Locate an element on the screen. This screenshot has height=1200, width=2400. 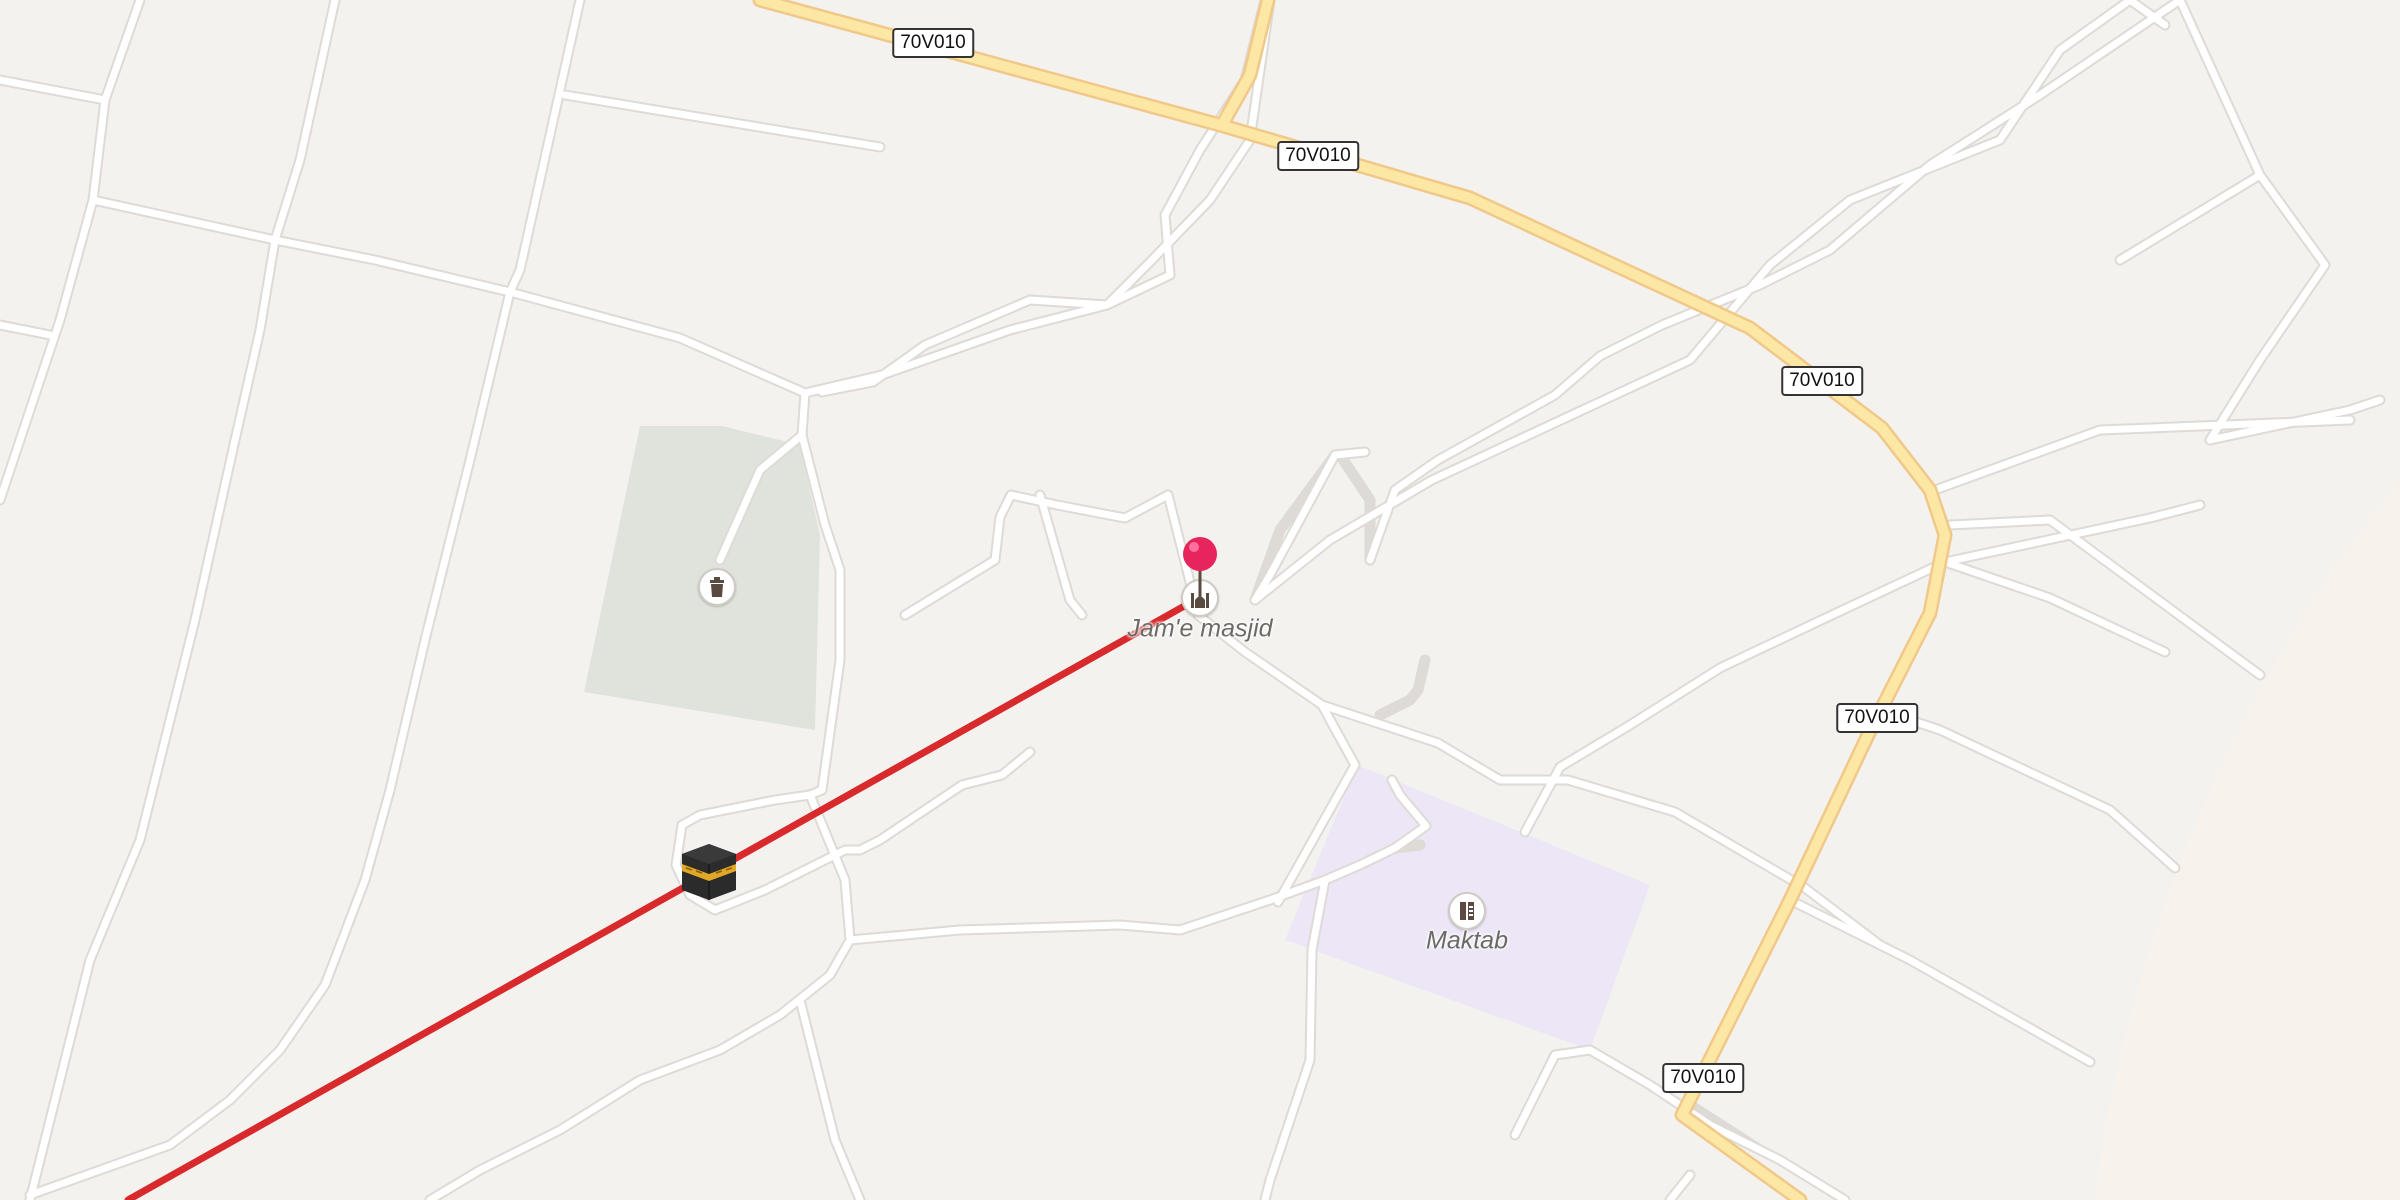
kaaba-icon is located at coordinates (709, 874).